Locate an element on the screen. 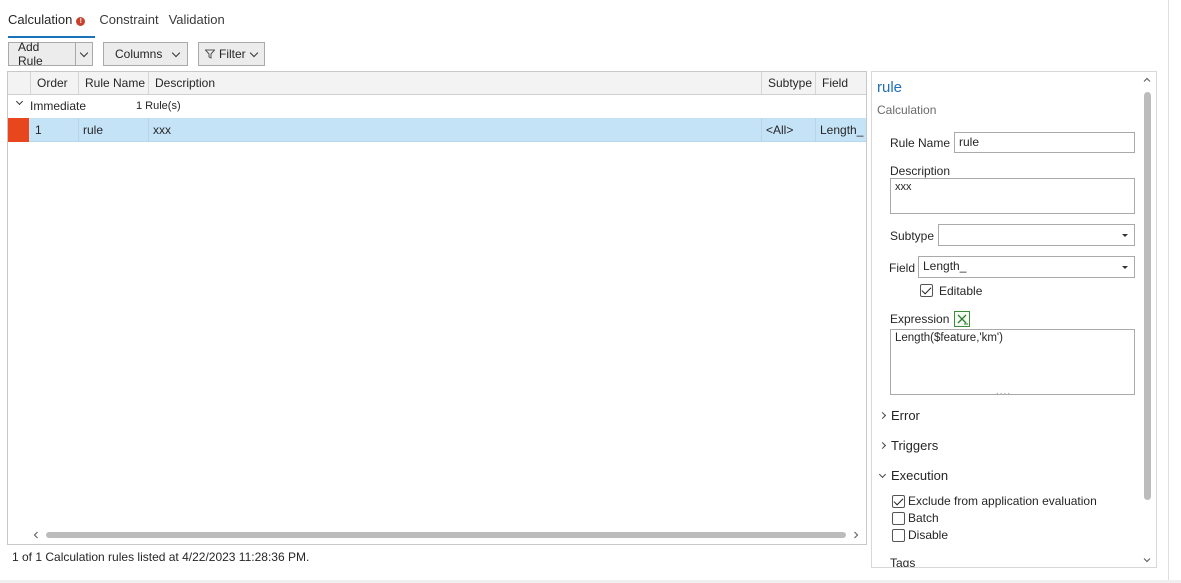  tab-calculation: Calculation! is located at coordinates (52, 25).